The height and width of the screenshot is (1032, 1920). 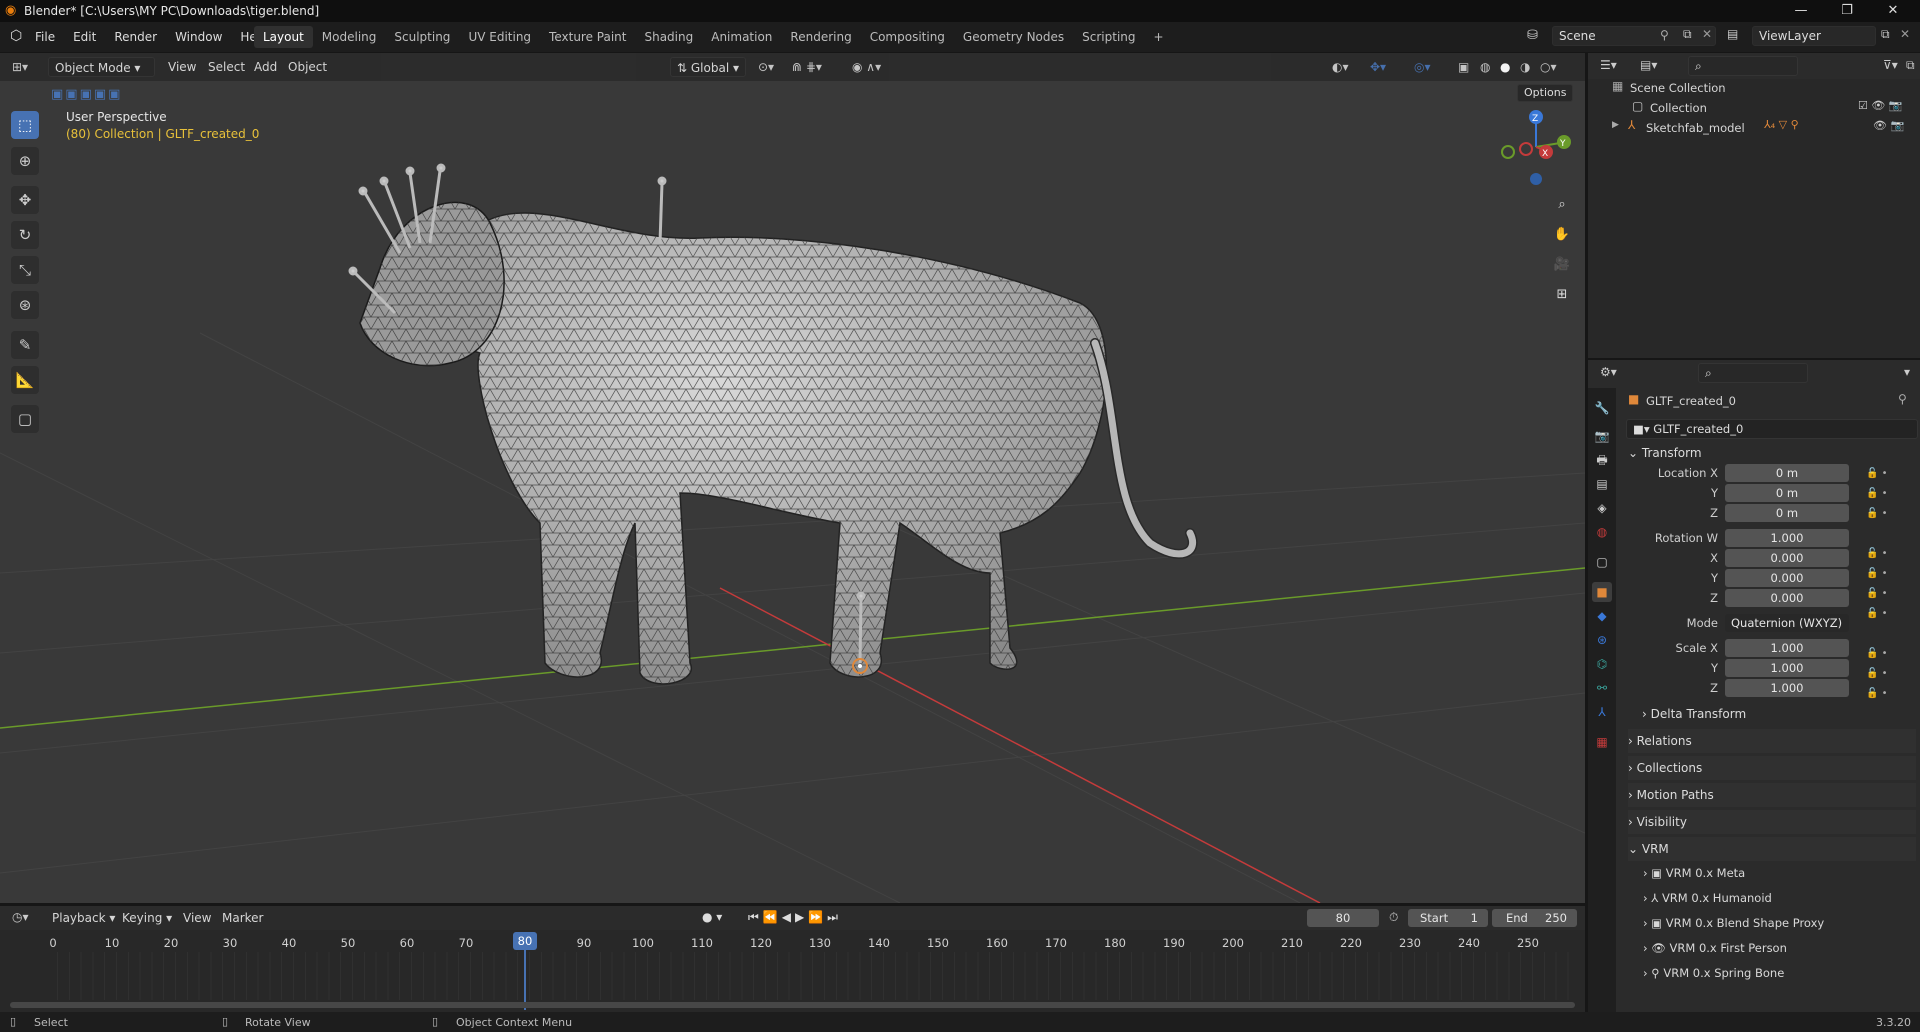 What do you see at coordinates (1743, 66) in the screenshot?
I see `outliner-search-input: ⌕` at bounding box center [1743, 66].